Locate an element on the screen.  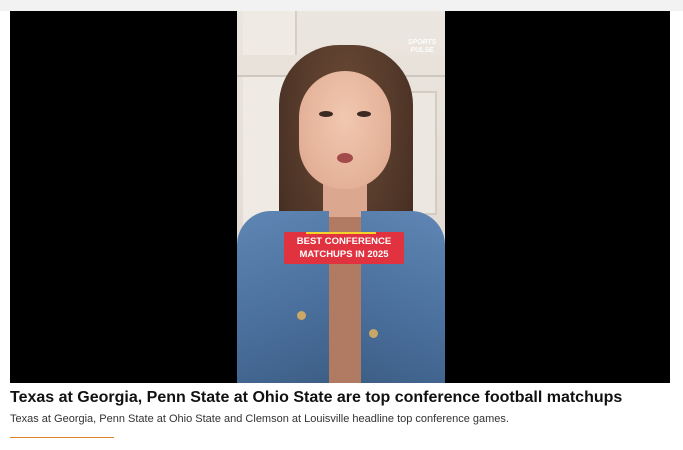
video-caption: BEST CONFERENCE MATCHUPS IN 2025 is located at coordinates (344, 248).